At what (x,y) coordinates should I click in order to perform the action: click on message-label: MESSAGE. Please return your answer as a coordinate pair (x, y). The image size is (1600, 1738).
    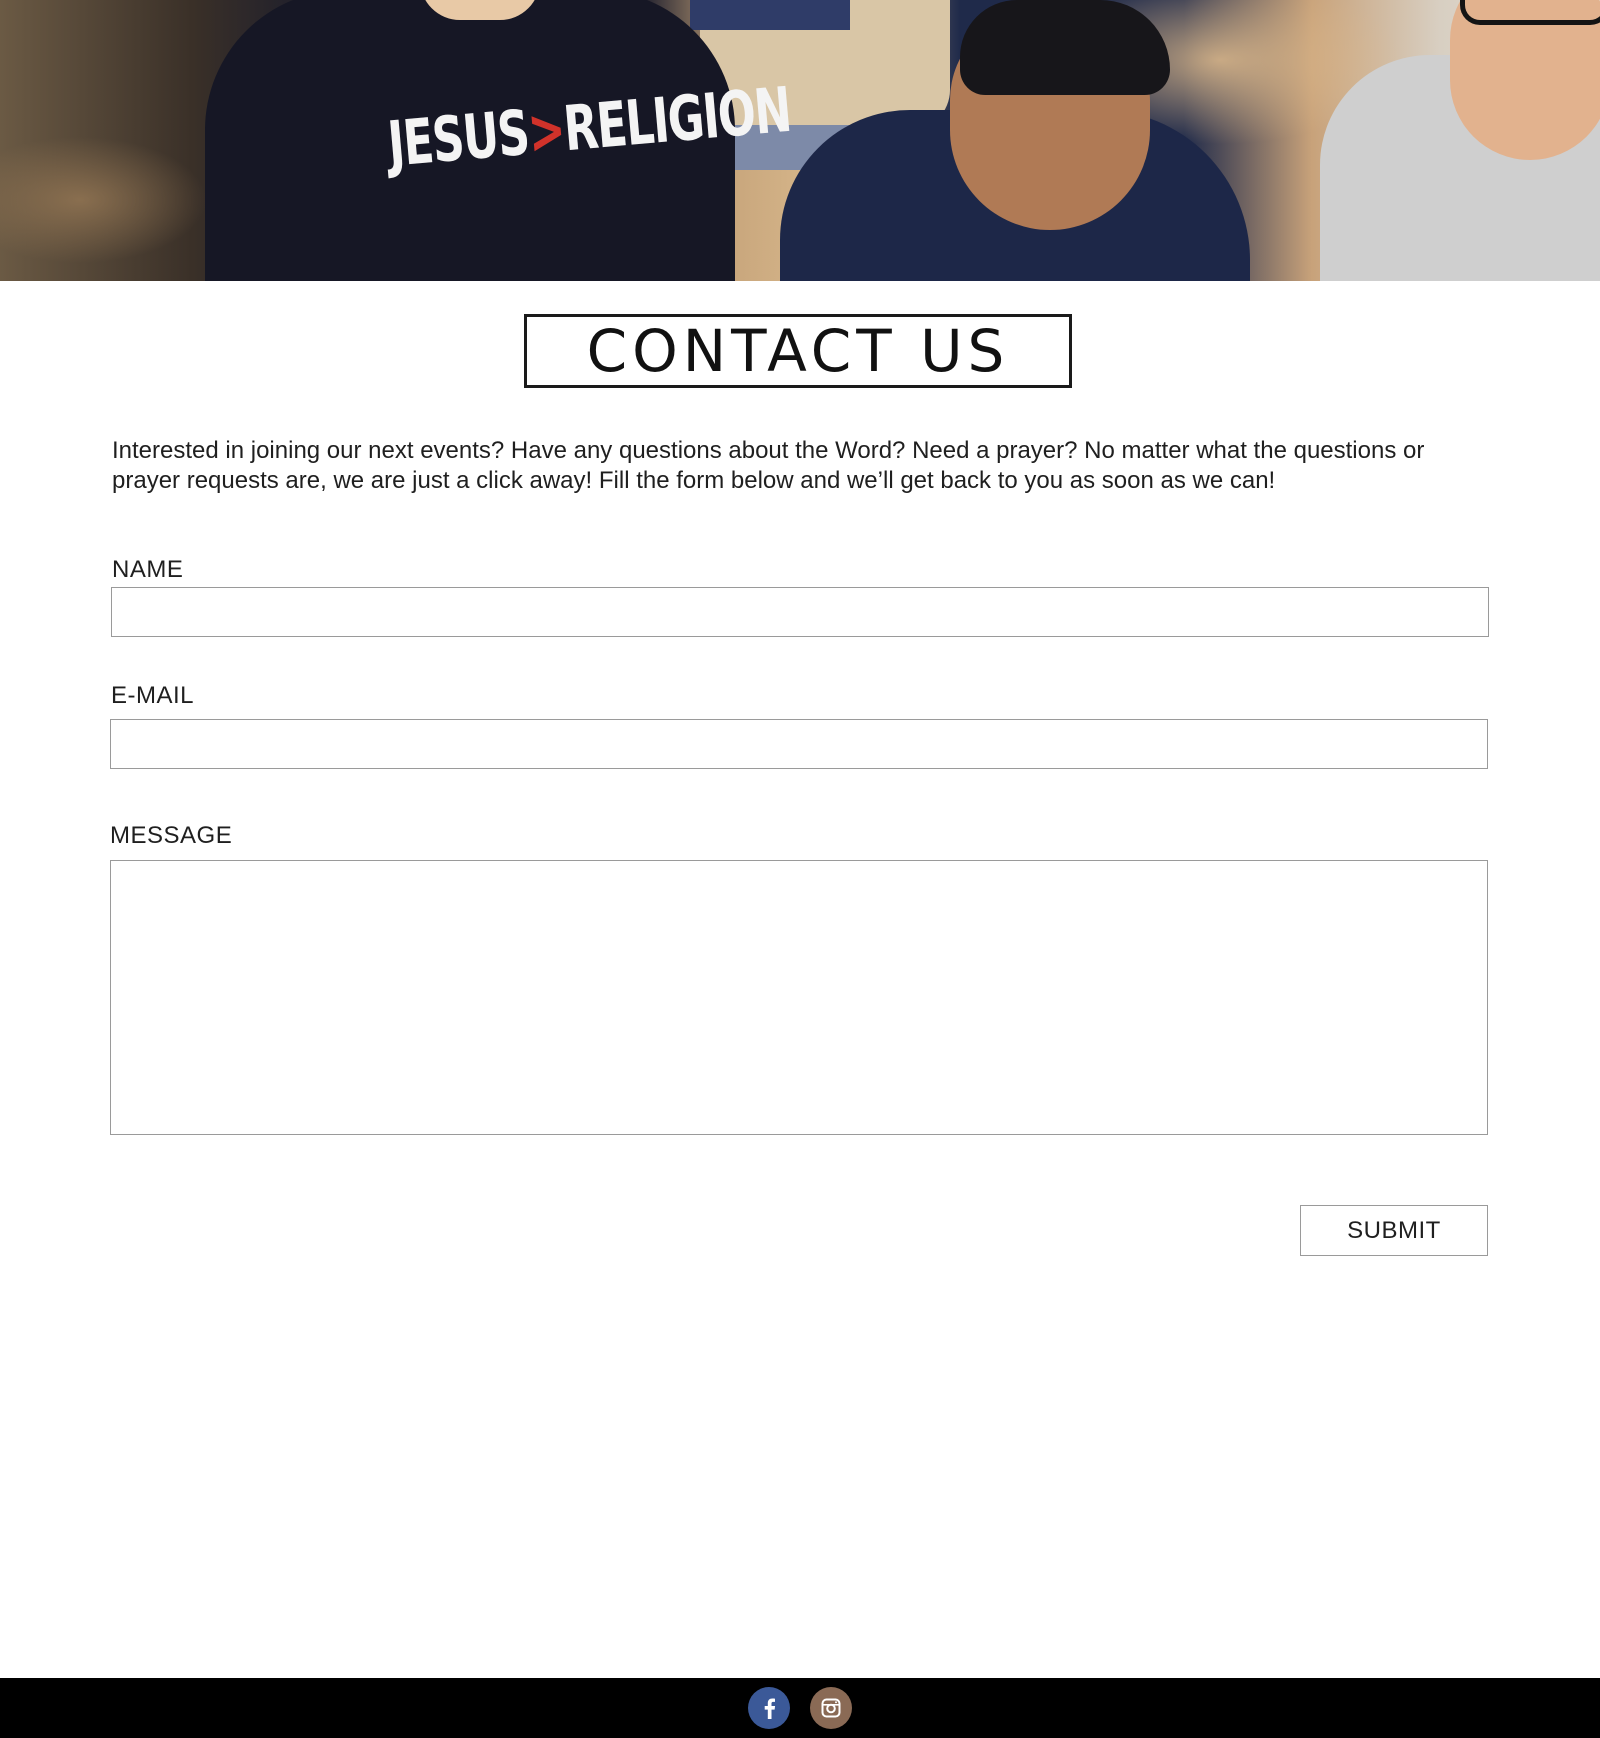
    Looking at the image, I should click on (171, 835).